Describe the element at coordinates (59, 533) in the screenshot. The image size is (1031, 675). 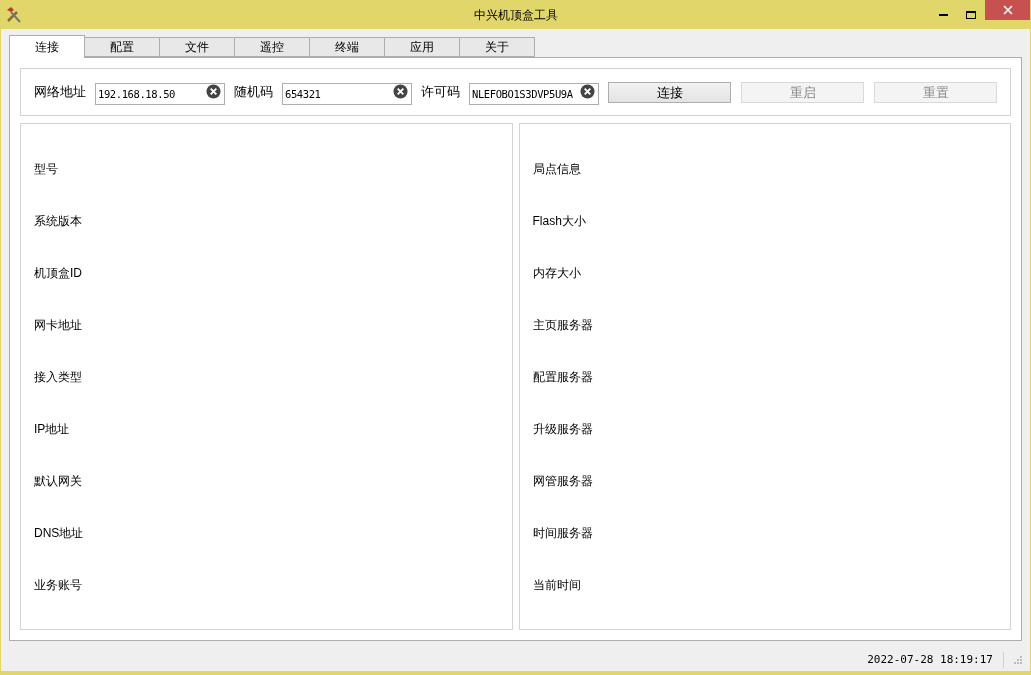
I see `info-label: DNS地址` at that location.